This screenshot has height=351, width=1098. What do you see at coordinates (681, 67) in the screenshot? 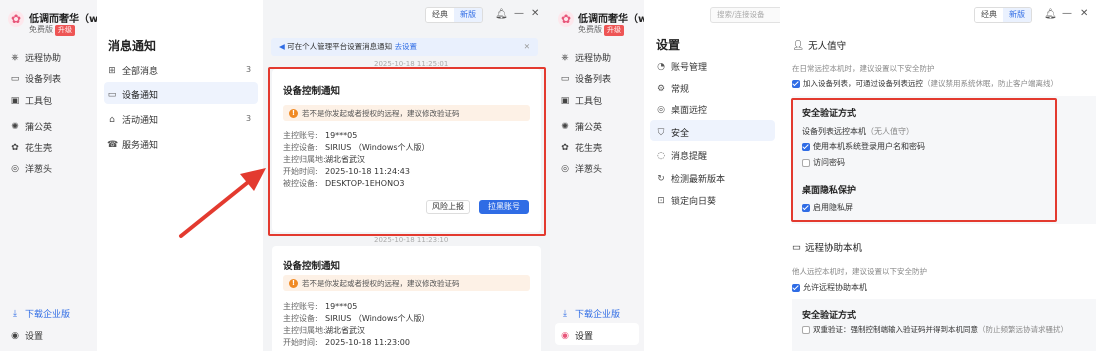
I see `menu-account: ◔ 账号管理` at bounding box center [681, 67].